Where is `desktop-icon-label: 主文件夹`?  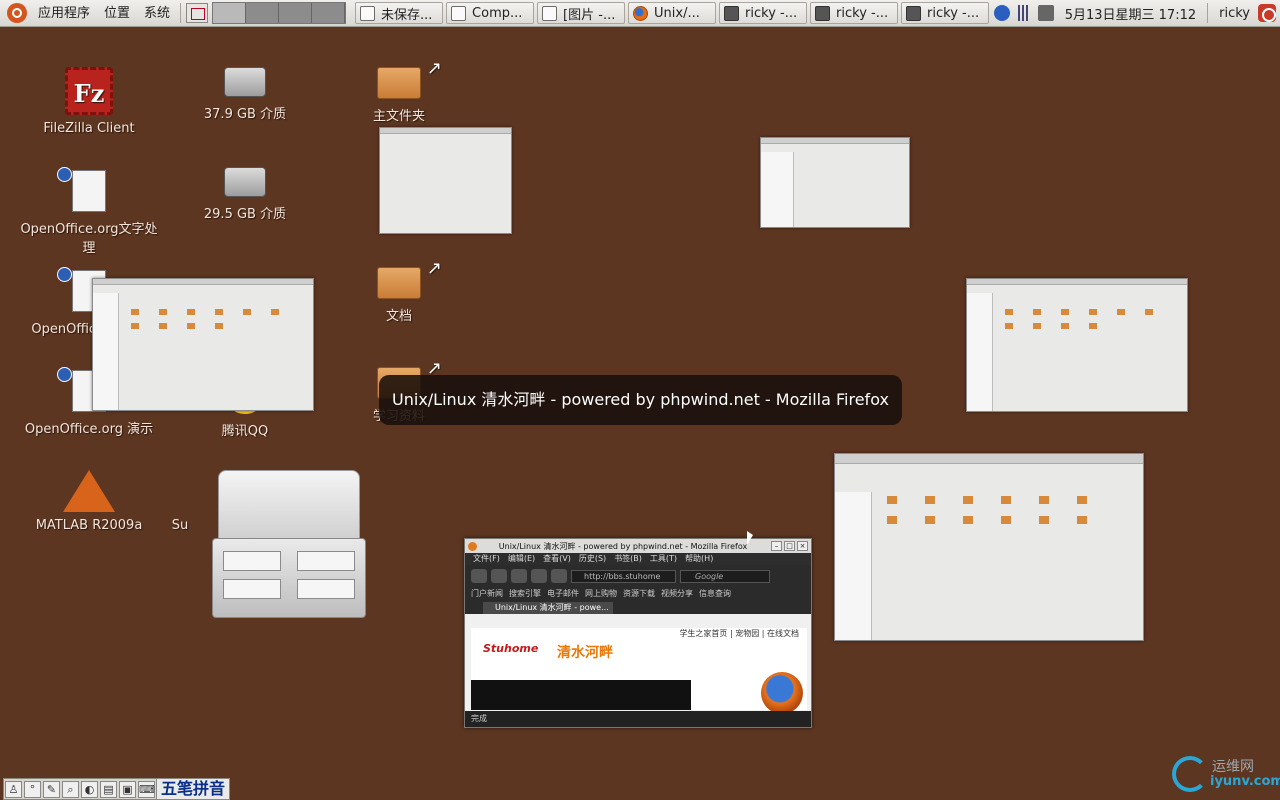
desktop-icon-label: 主文件夹 is located at coordinates (398, 116).